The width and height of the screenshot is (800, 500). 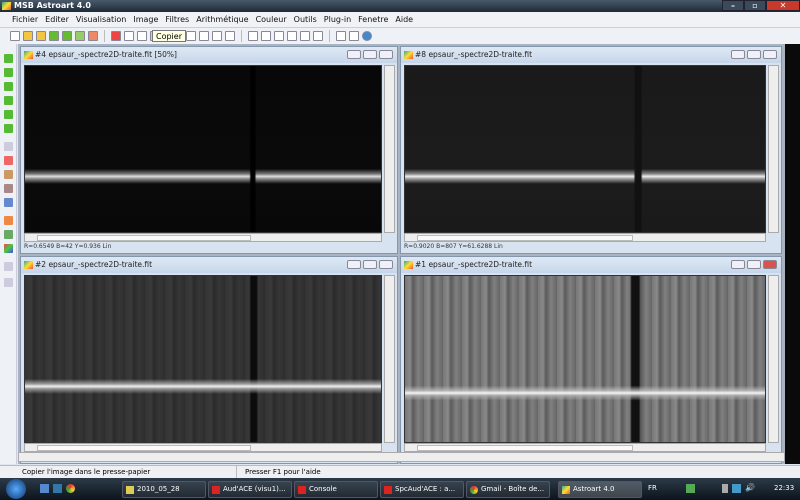 What do you see at coordinates (230, 36) in the screenshot?
I see `info-icon` at bounding box center [230, 36].